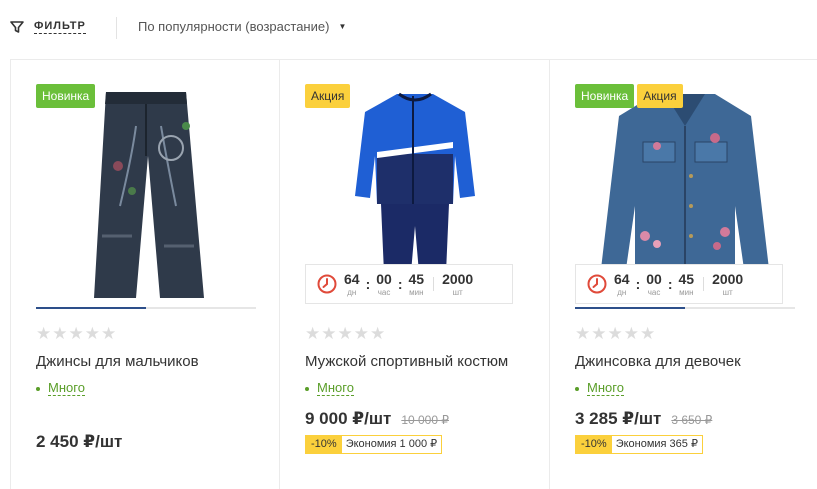 This screenshot has width=817, height=489. What do you see at coordinates (60, 27) in the screenshot?
I see `filter-label: ФИЛЬТР` at bounding box center [60, 27].